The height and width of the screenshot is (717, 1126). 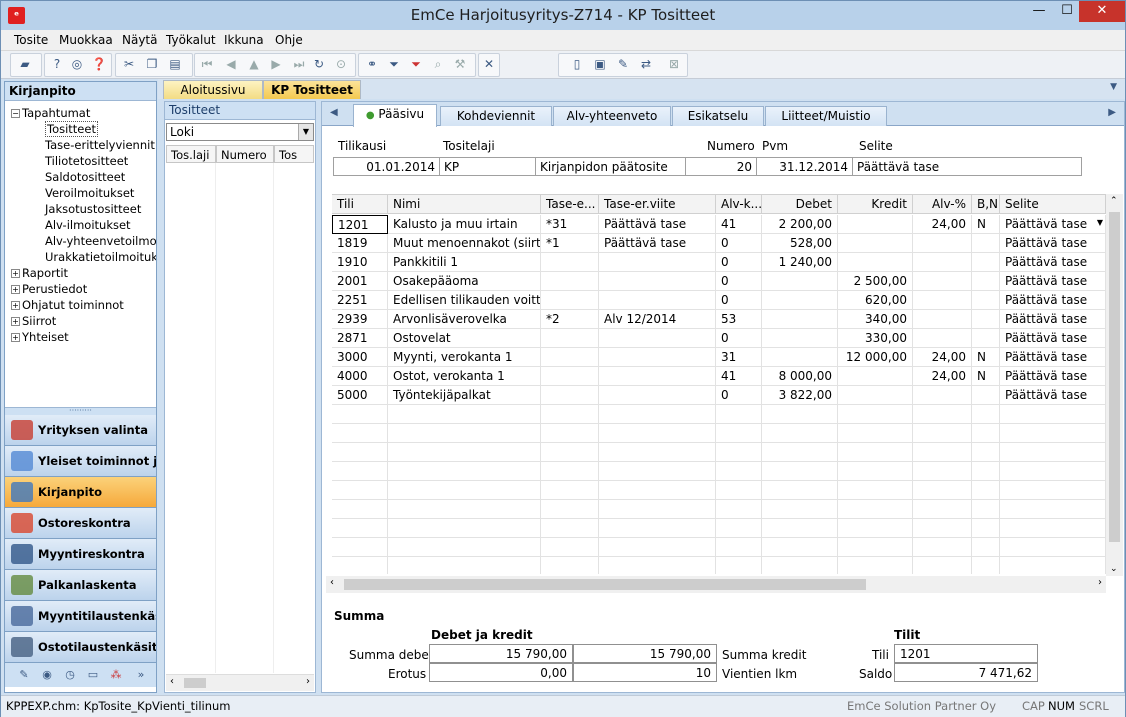 I want to click on table-cell: 2251, so click(x=360, y=300).